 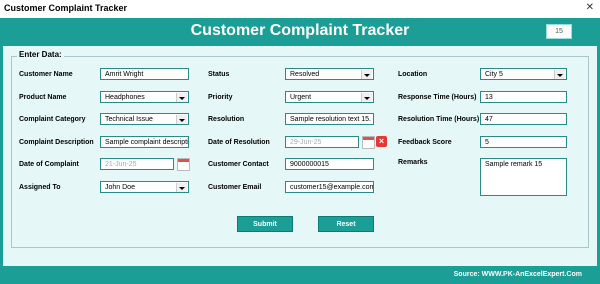 What do you see at coordinates (235, 187) in the screenshot?
I see `customer-email-label: Customer Email` at bounding box center [235, 187].